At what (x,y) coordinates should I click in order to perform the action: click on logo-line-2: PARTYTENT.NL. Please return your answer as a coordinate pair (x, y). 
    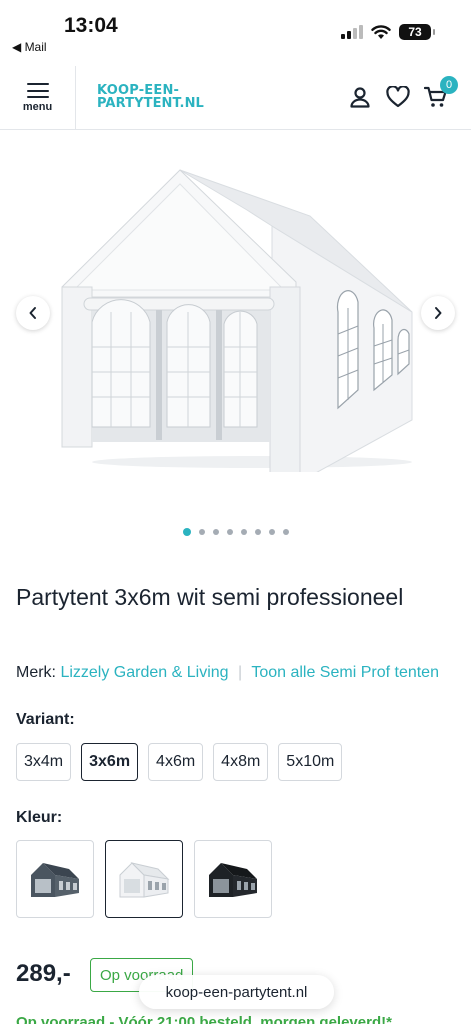
    Looking at the image, I should click on (150, 103).